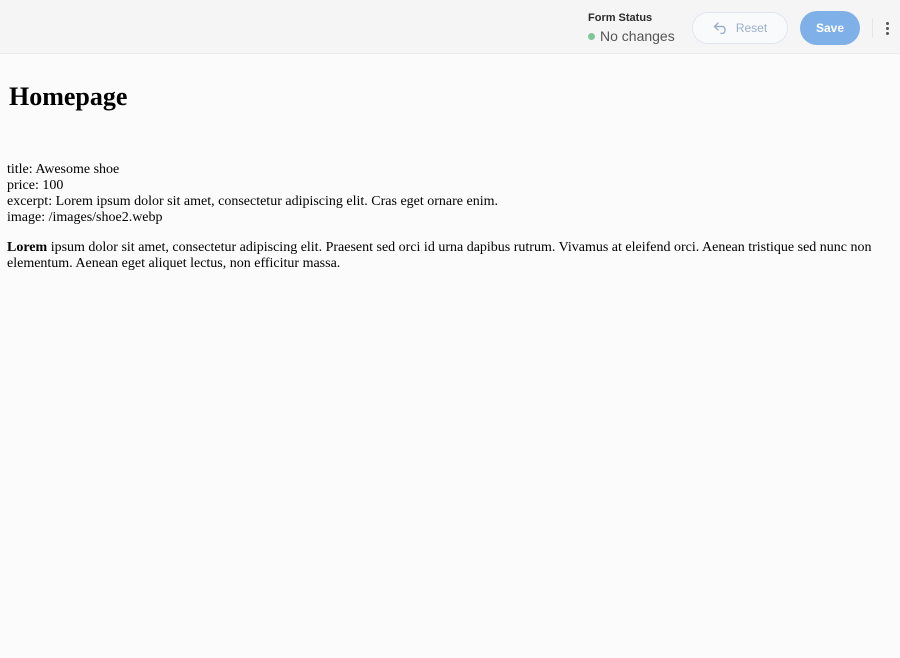 This screenshot has width=900, height=658. What do you see at coordinates (637, 36) in the screenshot?
I see `form-status-text: No changes` at bounding box center [637, 36].